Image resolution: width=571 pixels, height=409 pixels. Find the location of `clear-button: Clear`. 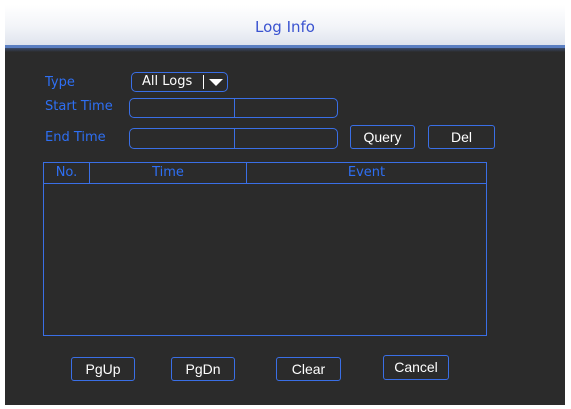

clear-button: Clear is located at coordinates (308, 369).